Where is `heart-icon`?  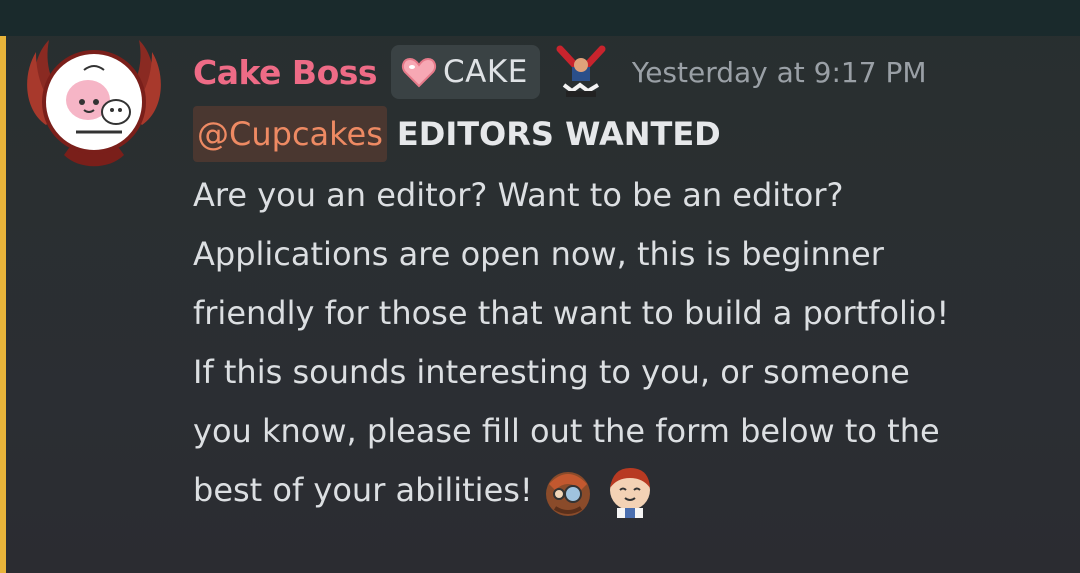
heart-icon is located at coordinates (419, 72).